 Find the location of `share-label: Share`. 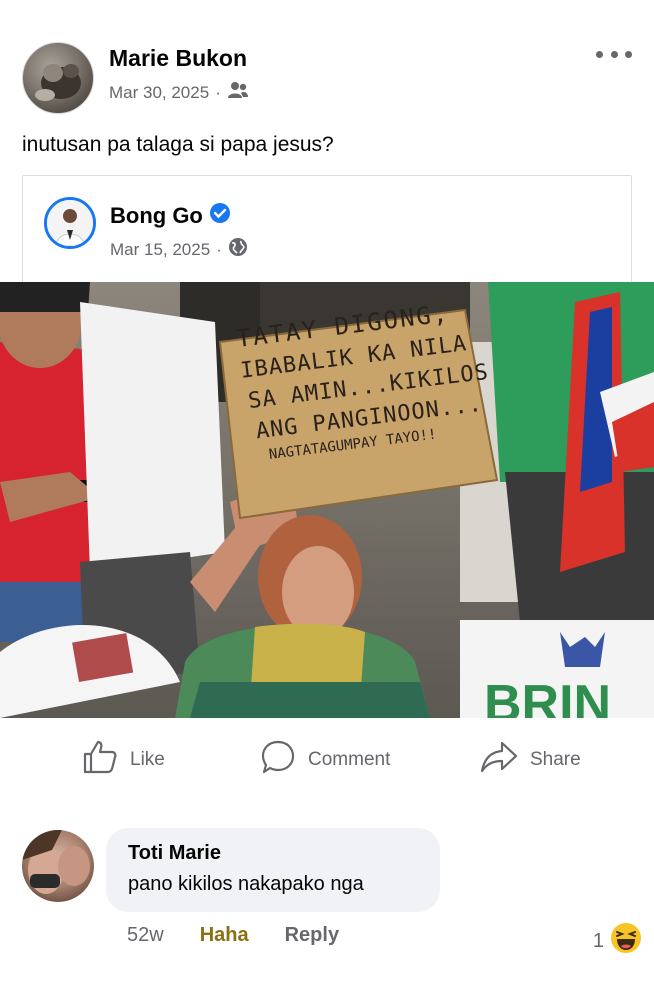

share-label: Share is located at coordinates (555, 759).